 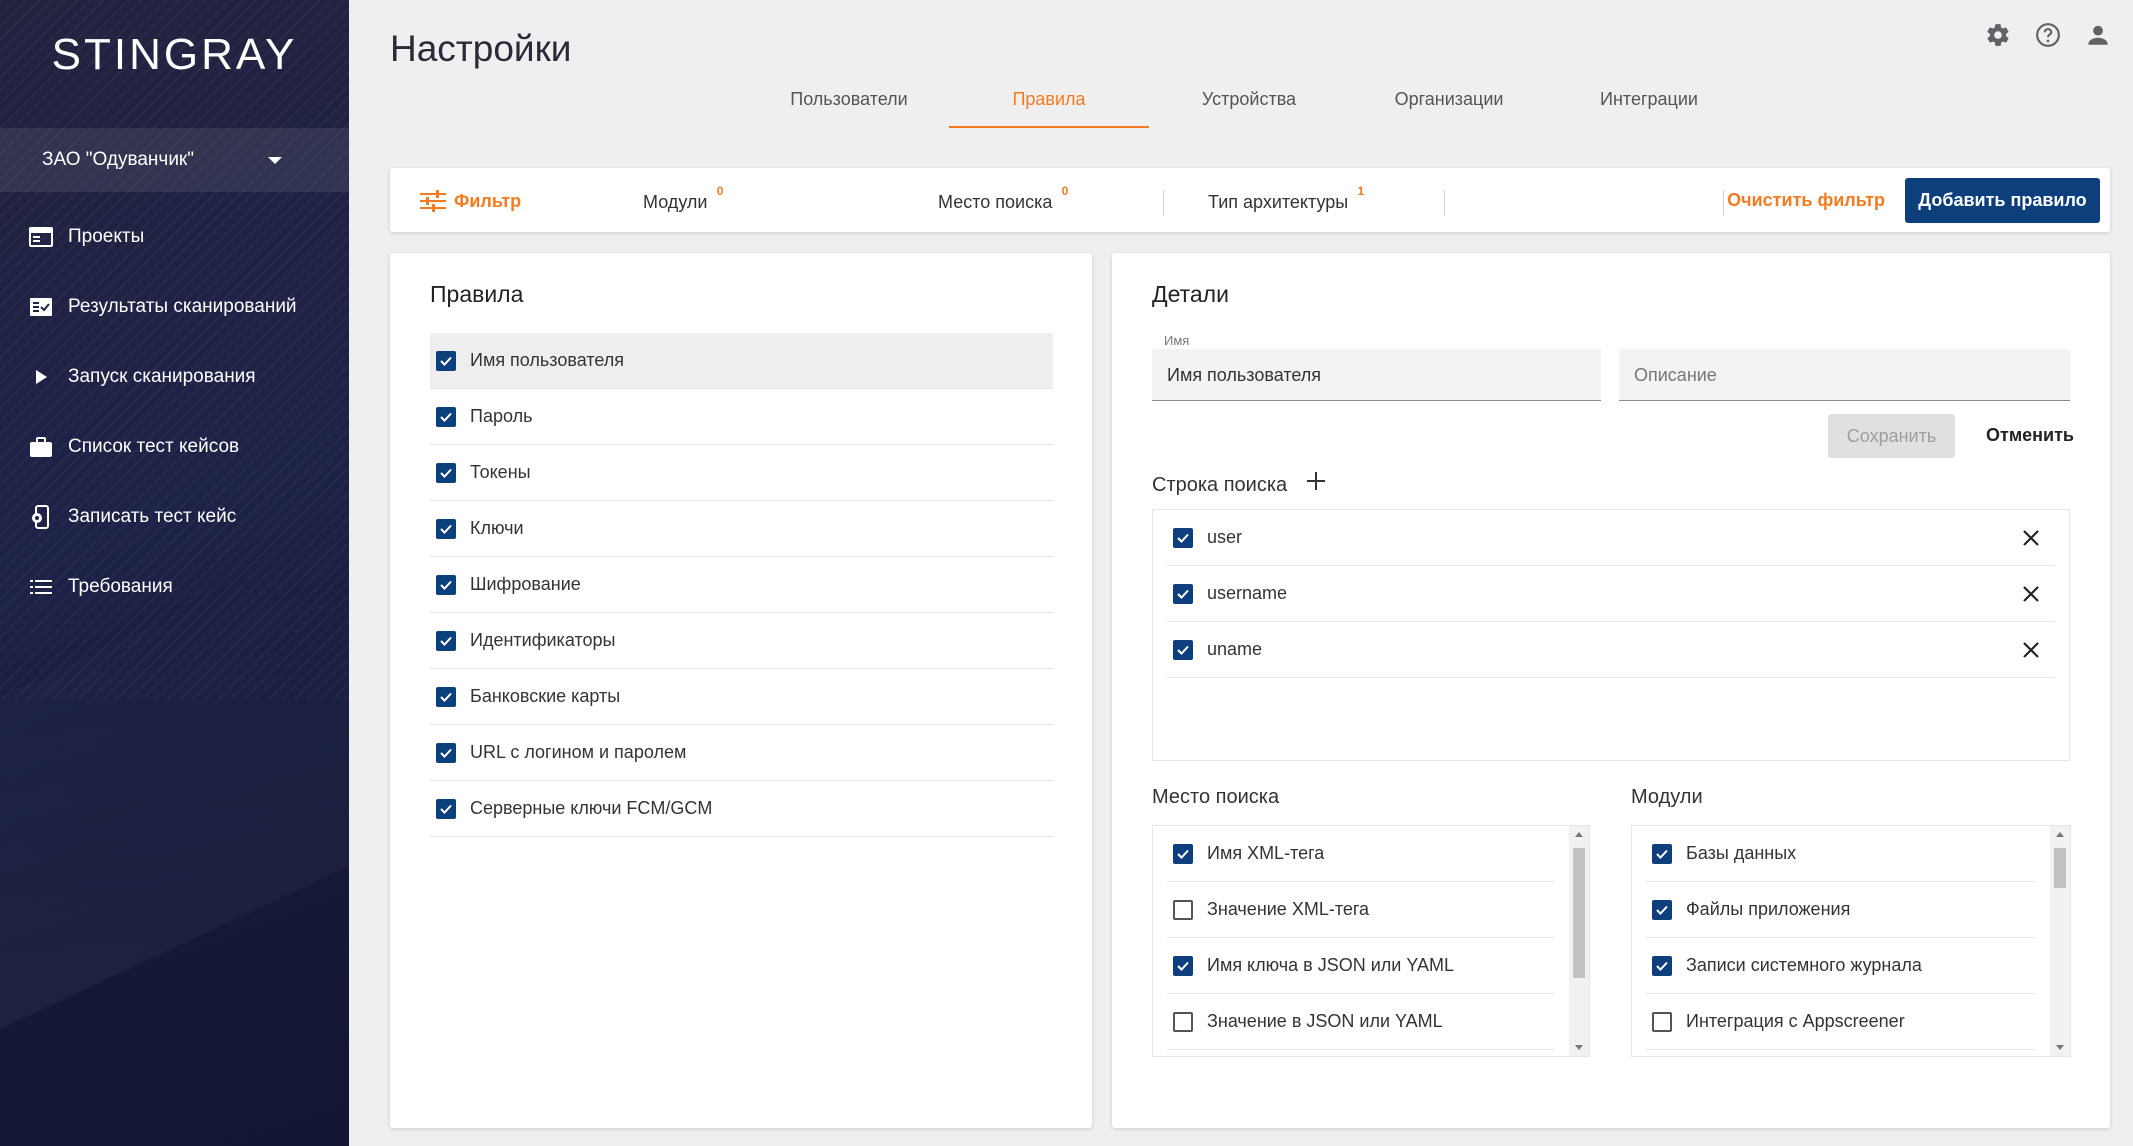 I want to click on search-string-value: uname, so click(x=1235, y=649).